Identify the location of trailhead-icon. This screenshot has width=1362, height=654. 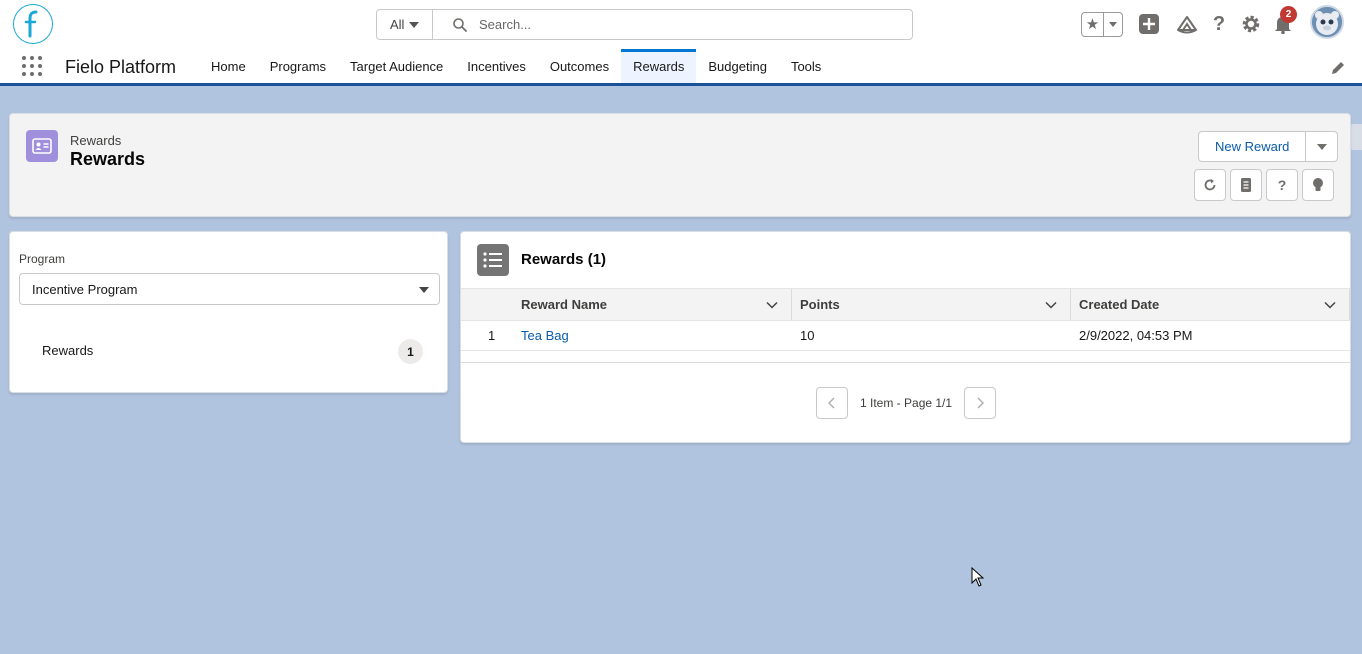
(1187, 25).